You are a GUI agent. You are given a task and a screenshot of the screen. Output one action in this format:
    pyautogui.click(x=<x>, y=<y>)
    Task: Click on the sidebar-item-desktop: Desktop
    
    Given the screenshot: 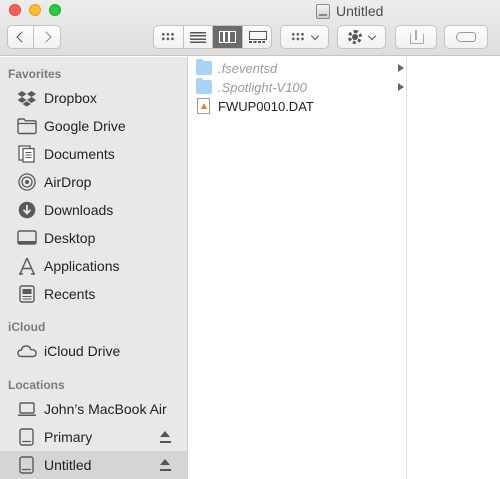 What is the action you would take?
    pyautogui.click(x=93, y=238)
    